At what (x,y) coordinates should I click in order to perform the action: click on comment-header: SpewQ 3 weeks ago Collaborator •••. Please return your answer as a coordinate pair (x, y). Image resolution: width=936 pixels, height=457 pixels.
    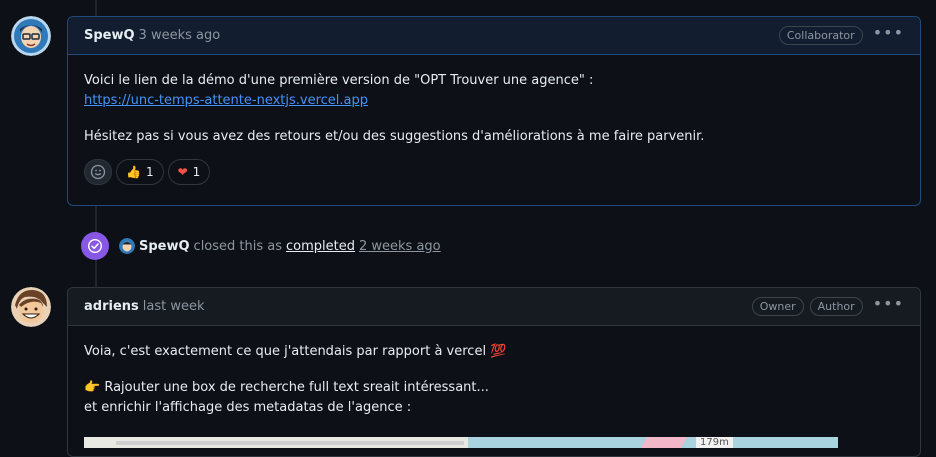
    Looking at the image, I should click on (494, 36).